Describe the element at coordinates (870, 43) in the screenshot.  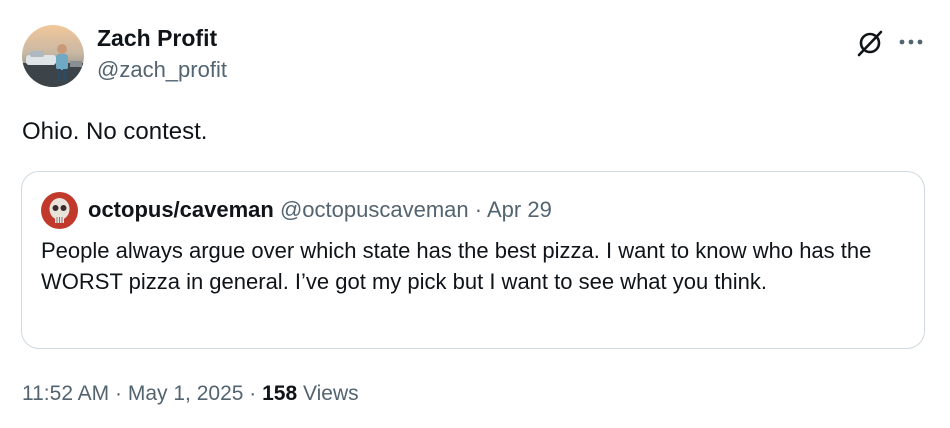
I see `grok-icon` at that location.